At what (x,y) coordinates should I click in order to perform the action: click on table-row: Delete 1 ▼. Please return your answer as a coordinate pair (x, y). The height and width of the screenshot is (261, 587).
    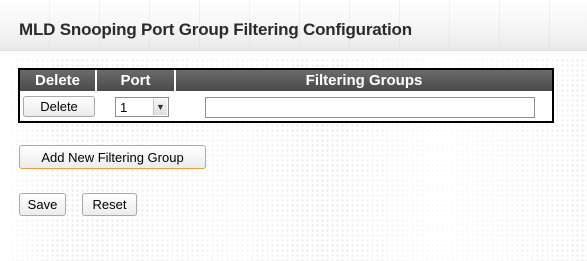
    Looking at the image, I should click on (286, 106).